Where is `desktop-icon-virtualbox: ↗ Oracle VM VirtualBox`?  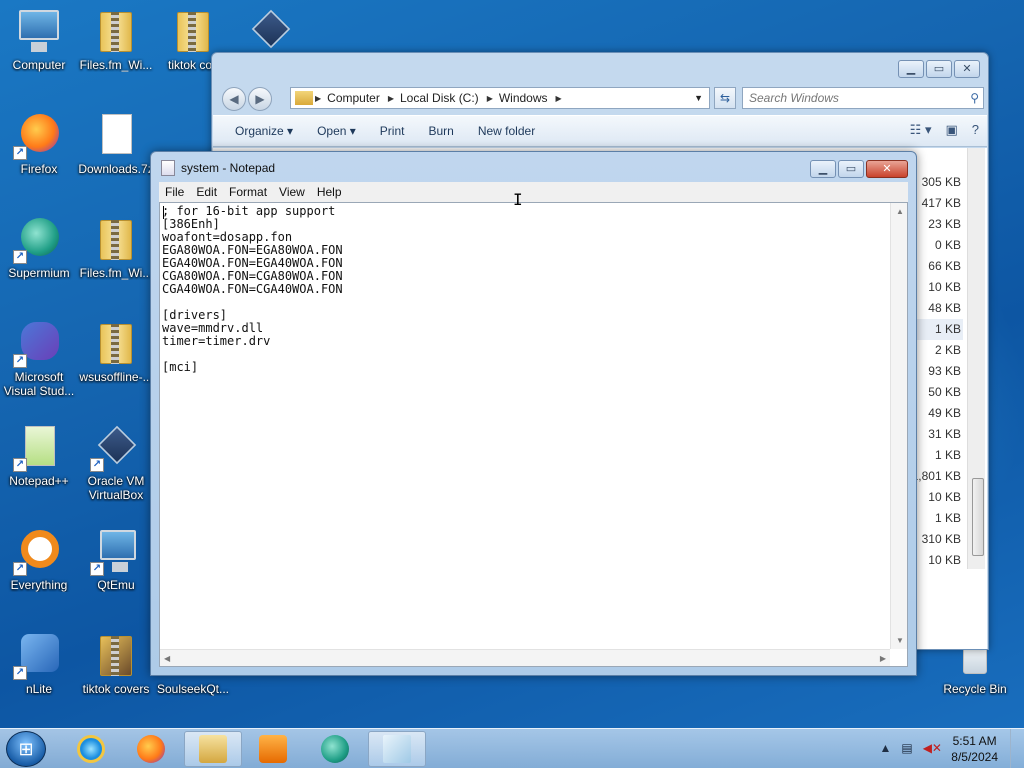
desktop-icon-virtualbox: ↗ Oracle VM VirtualBox is located at coordinates (116, 462).